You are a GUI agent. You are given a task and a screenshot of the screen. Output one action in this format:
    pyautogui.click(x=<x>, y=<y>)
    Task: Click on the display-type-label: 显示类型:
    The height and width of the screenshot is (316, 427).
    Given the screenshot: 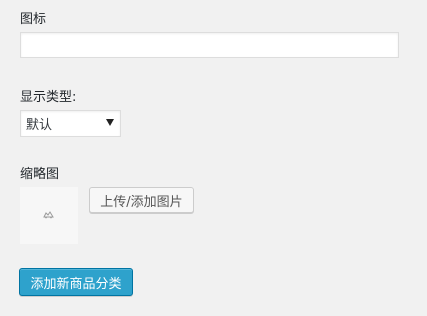 What is the action you would take?
    pyautogui.click(x=48, y=97)
    